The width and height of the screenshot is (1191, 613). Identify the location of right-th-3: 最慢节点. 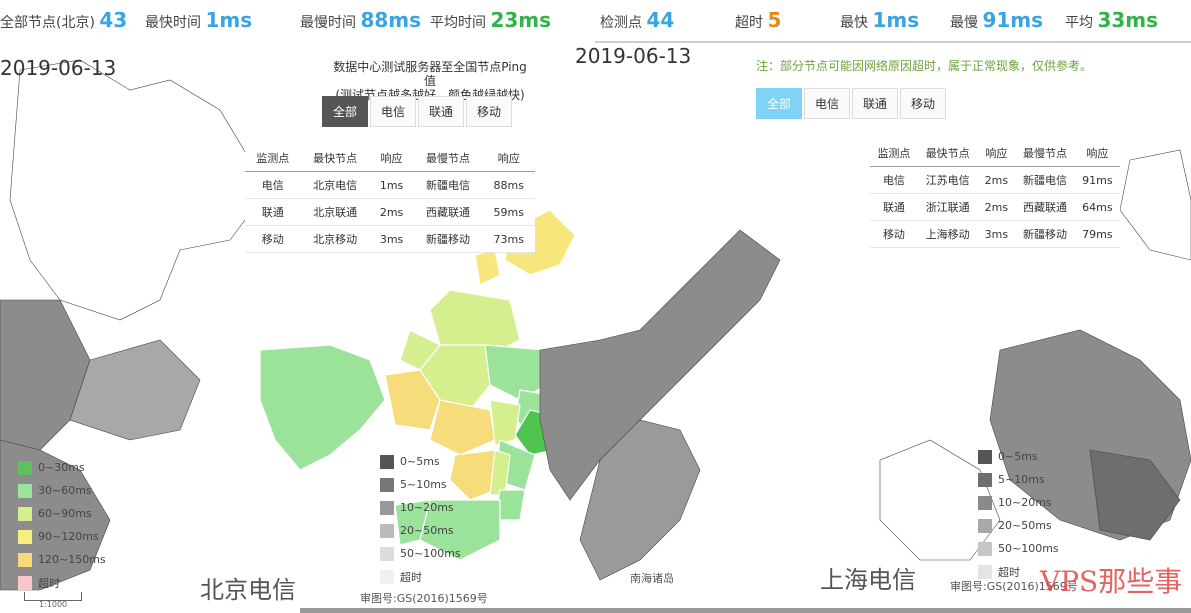
(1045, 153).